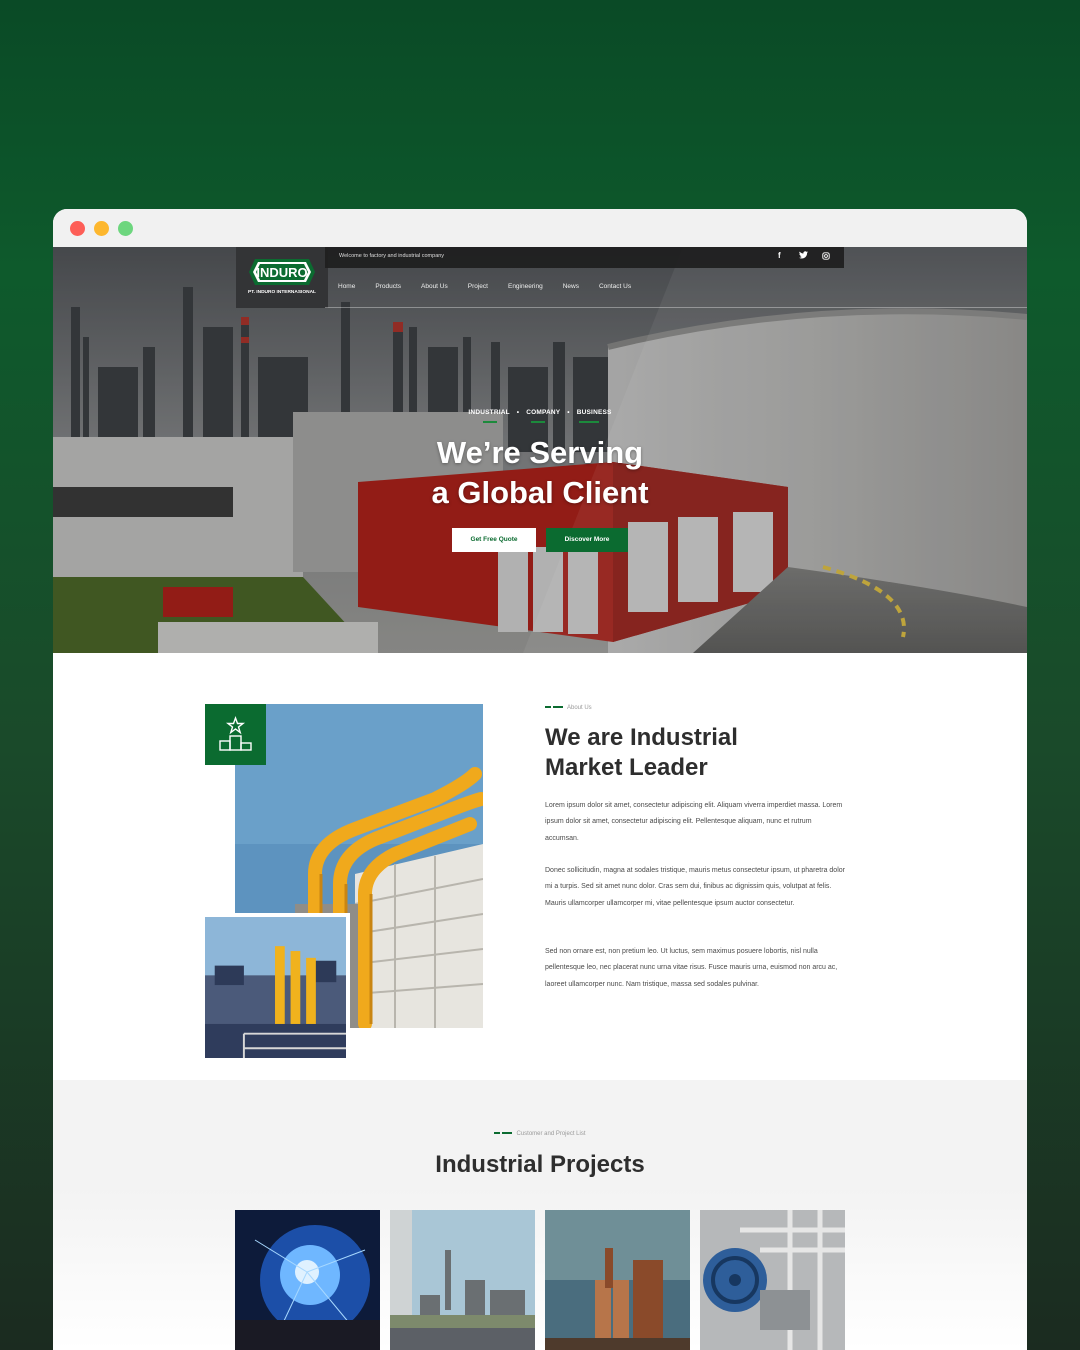 Image resolution: width=1080 pixels, height=1350 pixels. Describe the element at coordinates (579, 708) in the screenshot. I see `about-kicker-text: About Us` at that location.